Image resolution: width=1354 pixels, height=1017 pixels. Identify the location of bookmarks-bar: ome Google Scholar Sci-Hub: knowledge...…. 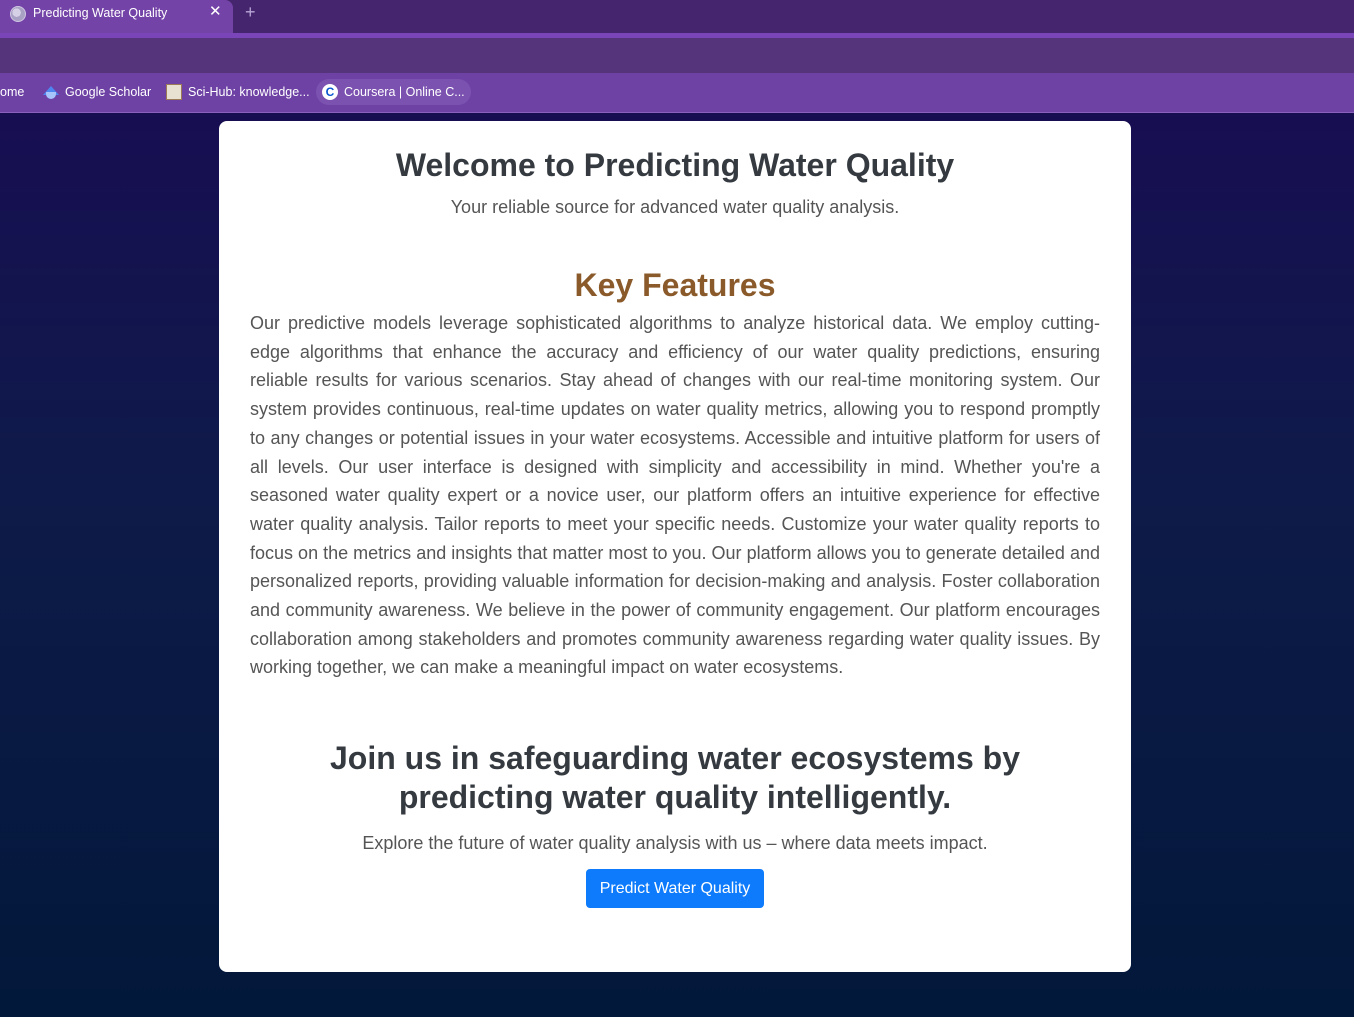
(677, 93).